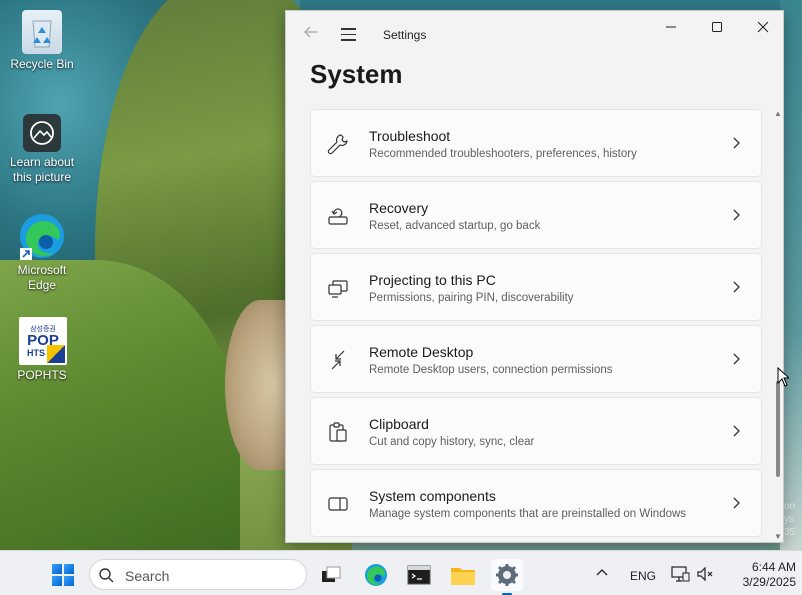 Image resolution: width=802 pixels, height=595 pixels. I want to click on desktop-icon-microsoft-edge: Microsoft Edge, so click(42, 252).